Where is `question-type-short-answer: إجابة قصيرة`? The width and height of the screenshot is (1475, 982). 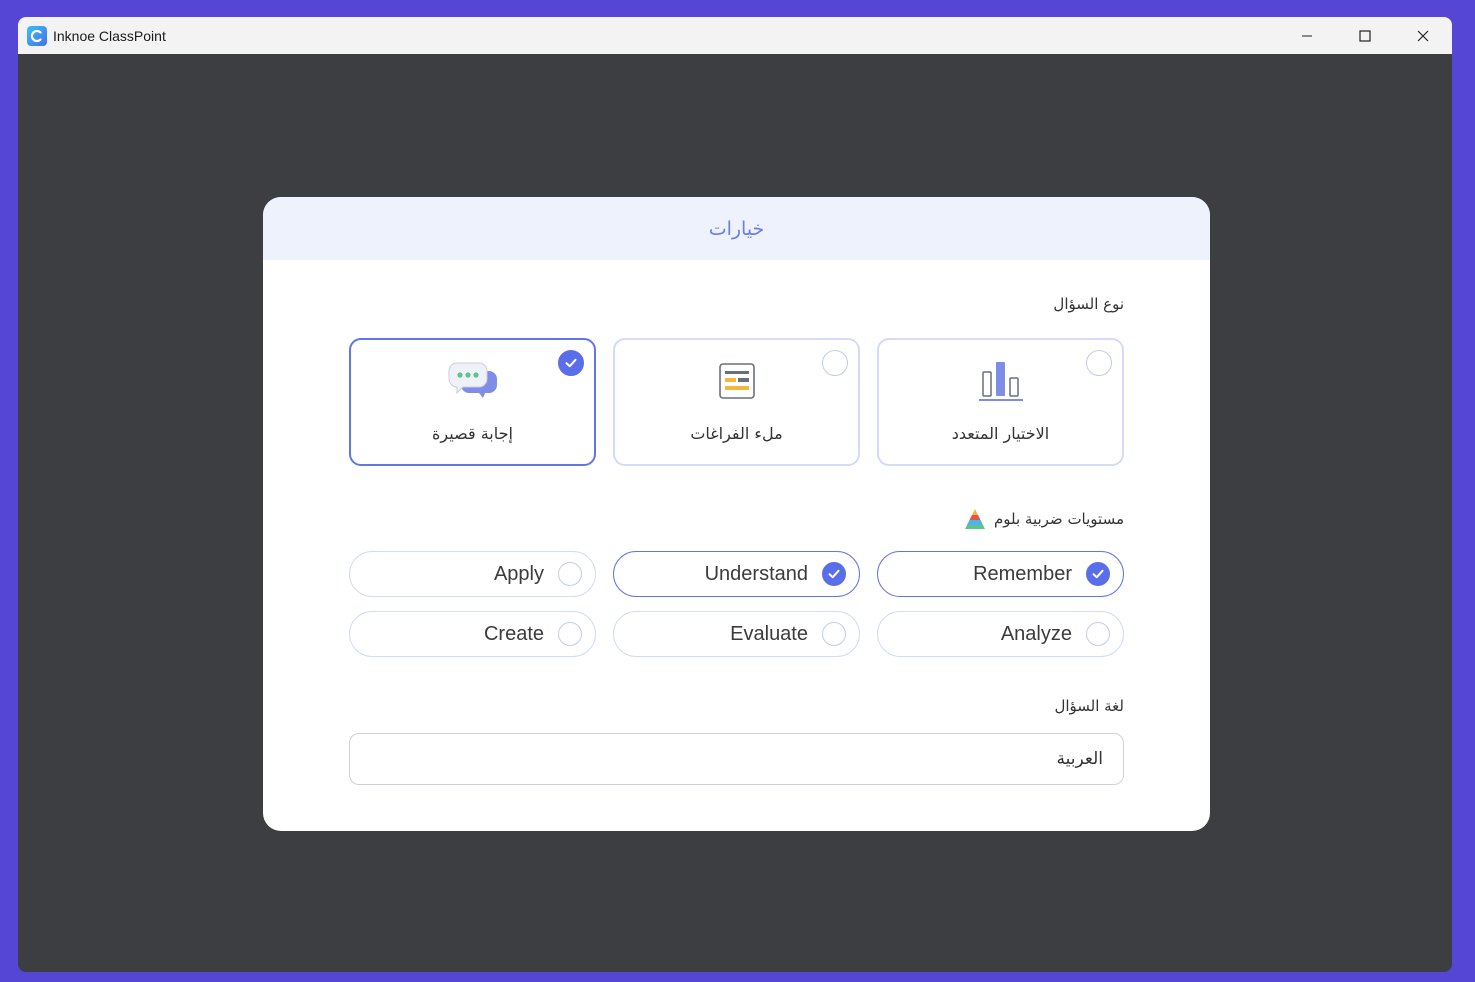
question-type-short-answer: إجابة قصيرة is located at coordinates (472, 402).